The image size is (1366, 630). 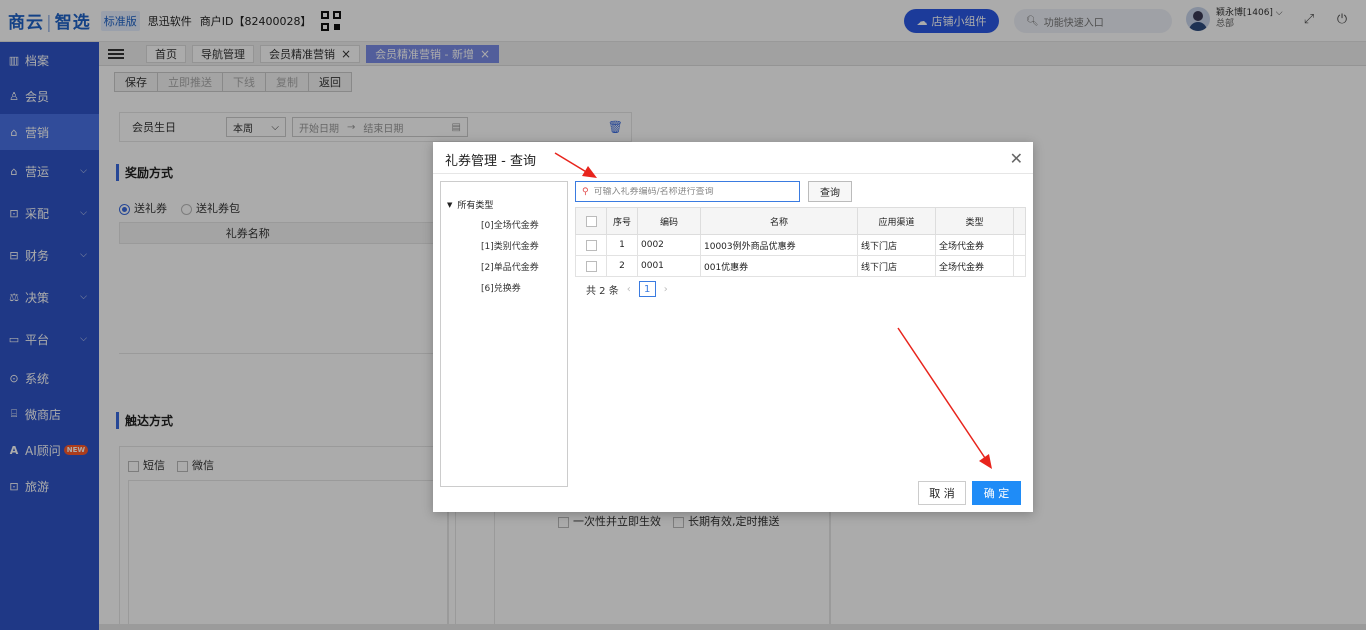 What do you see at coordinates (669, 245) in the screenshot?
I see `cell-code: 0002` at bounding box center [669, 245].